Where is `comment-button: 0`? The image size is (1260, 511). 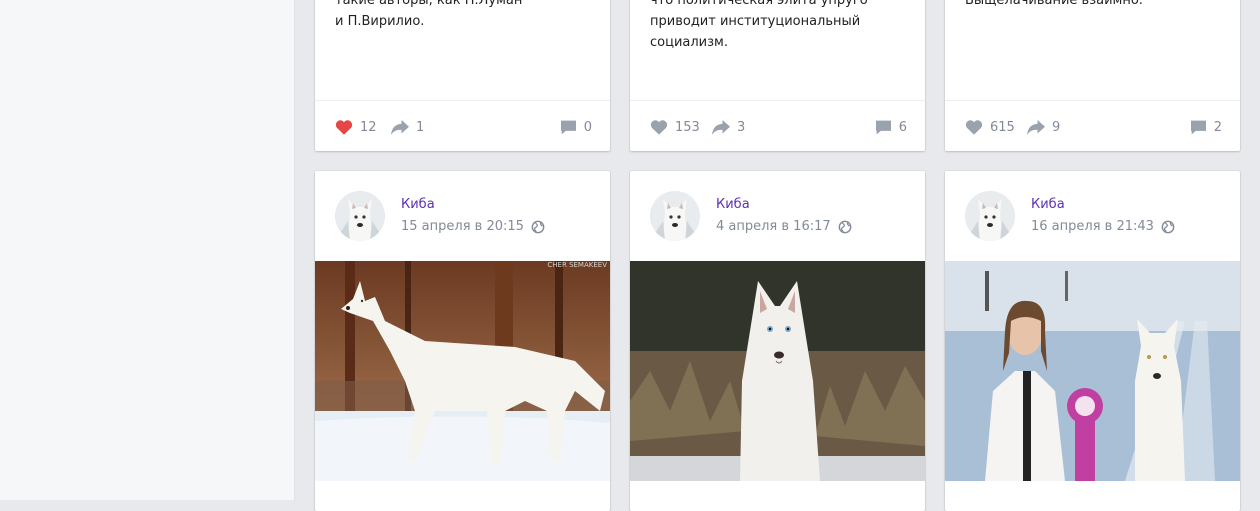 comment-button: 0 is located at coordinates (576, 127).